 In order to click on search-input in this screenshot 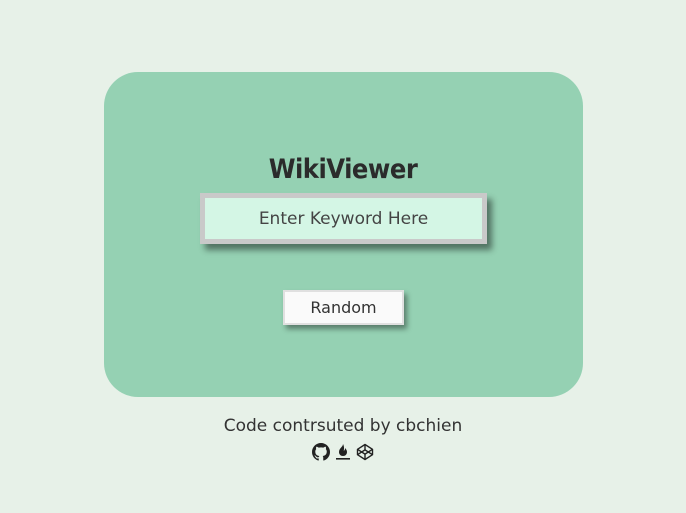, I will do `click(343, 218)`.